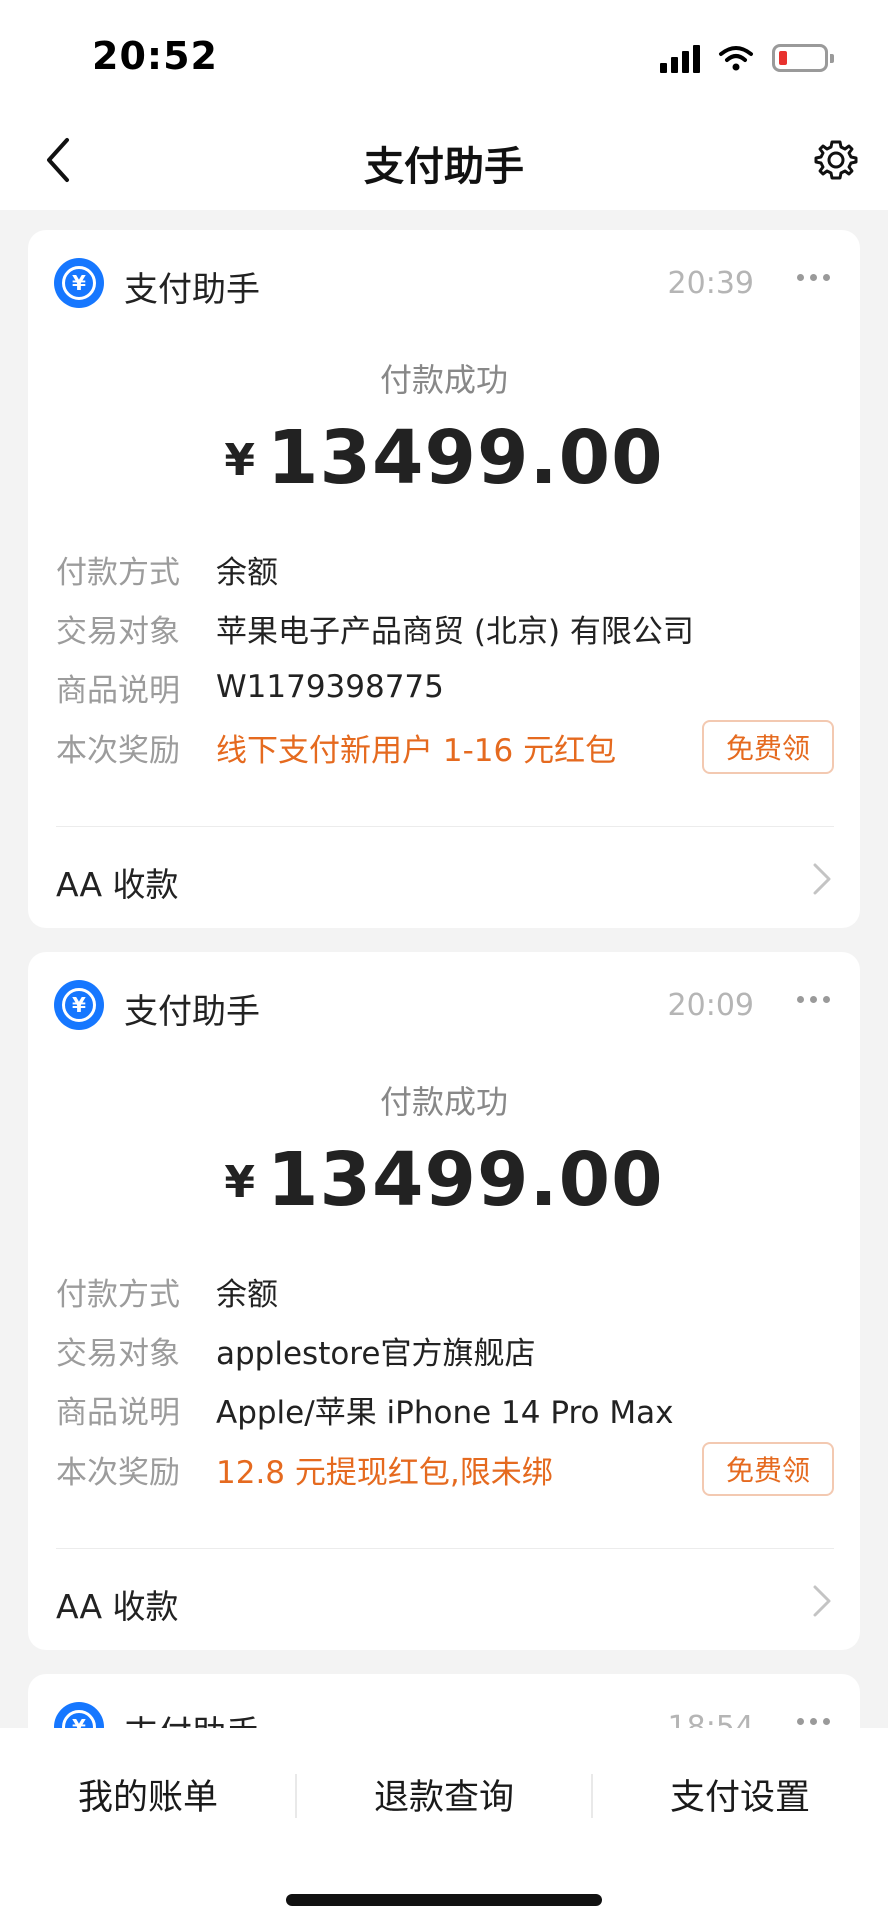 The height and width of the screenshot is (1920, 888). What do you see at coordinates (803, 58) in the screenshot?
I see `battery-icon` at bounding box center [803, 58].